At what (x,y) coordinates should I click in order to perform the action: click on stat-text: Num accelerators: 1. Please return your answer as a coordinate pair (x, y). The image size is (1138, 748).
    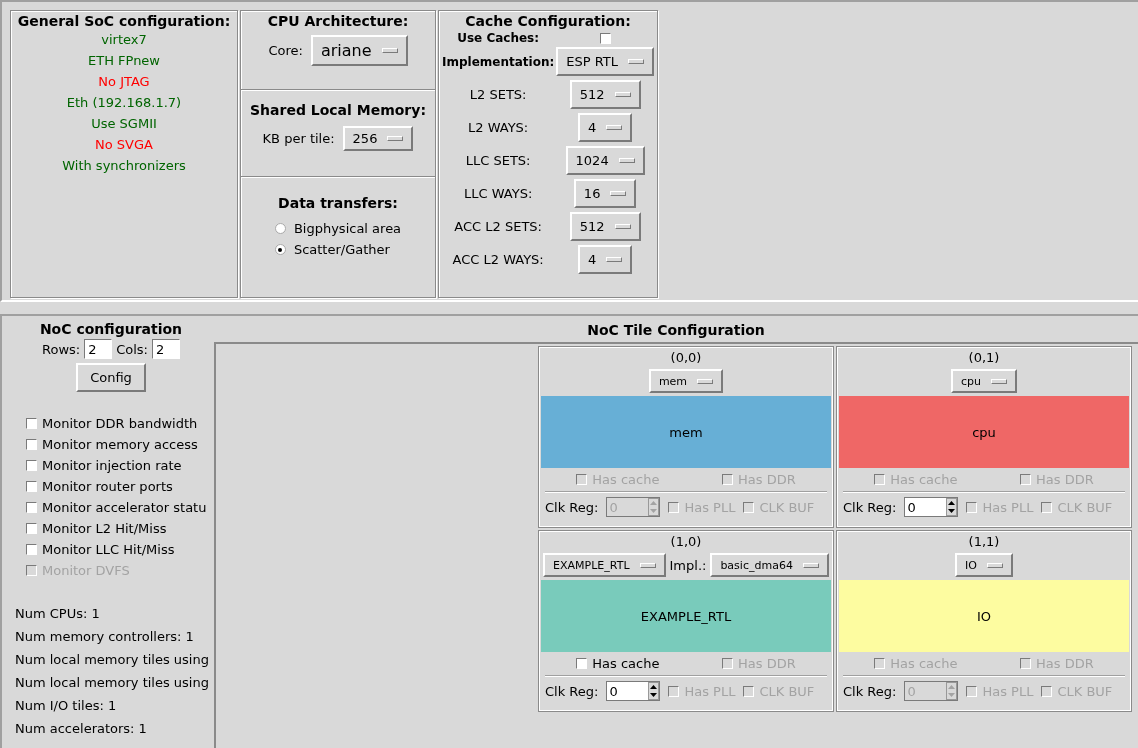
    Looking at the image, I should click on (81, 729).